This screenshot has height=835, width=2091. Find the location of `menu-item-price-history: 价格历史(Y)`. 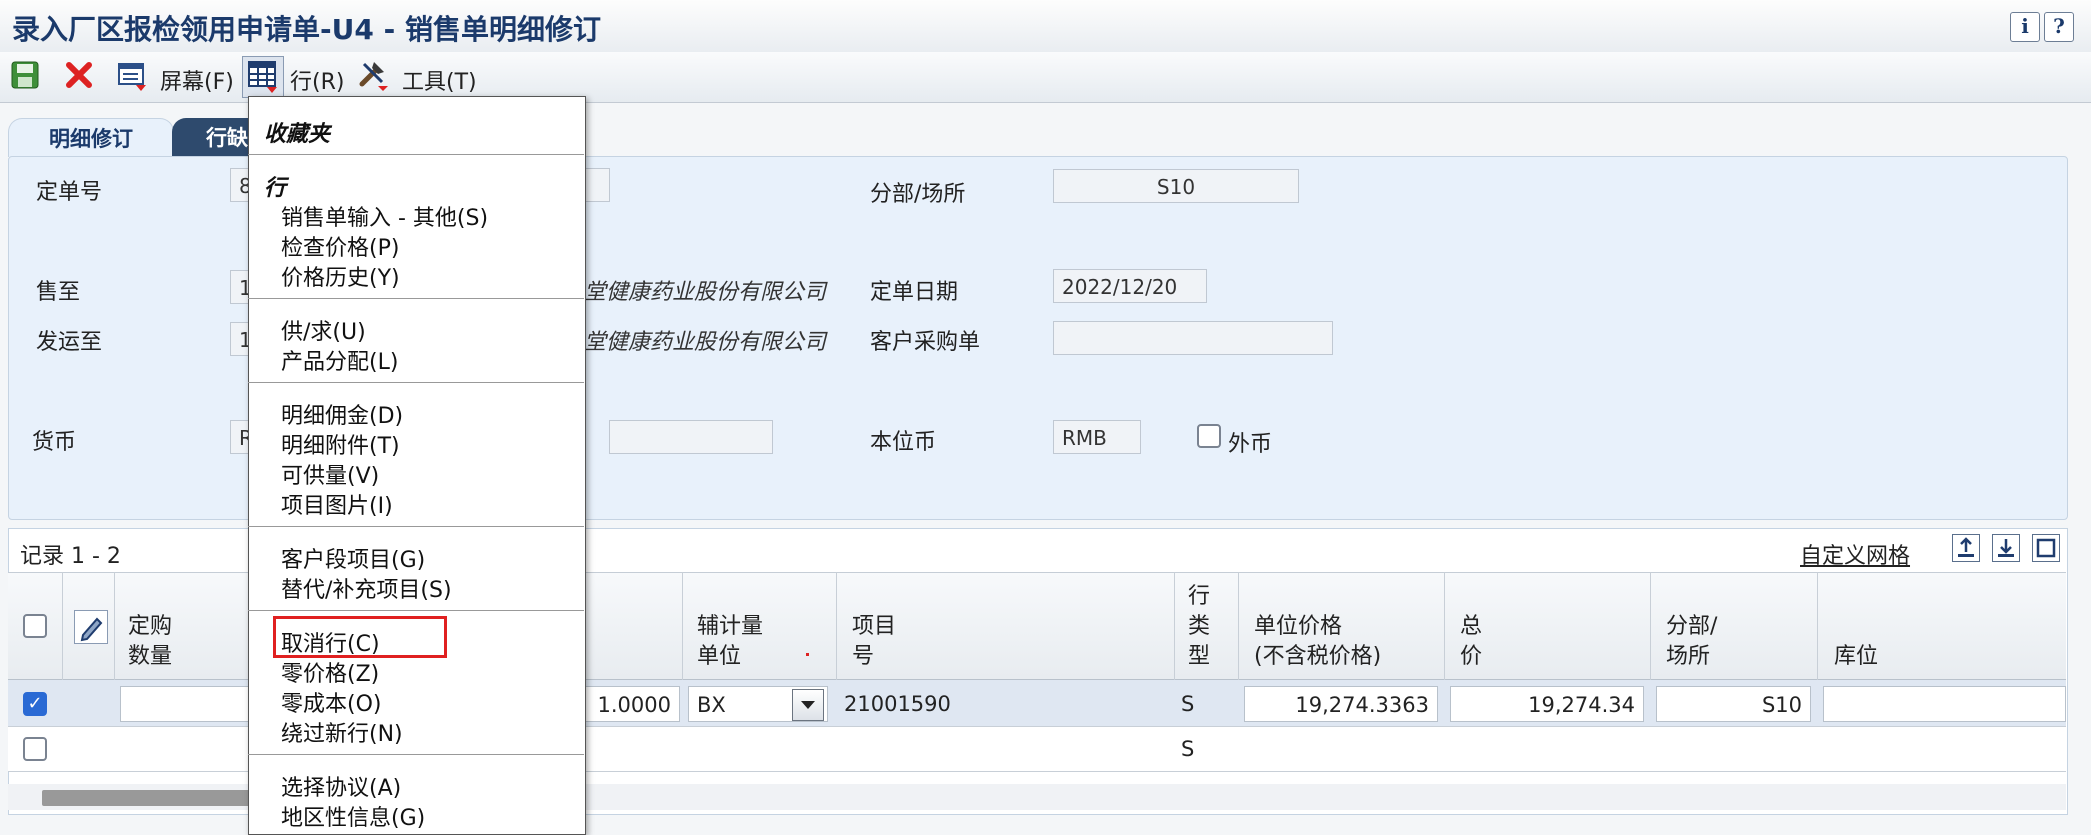

menu-item-price-history: 价格历史(Y) is located at coordinates (340, 276).